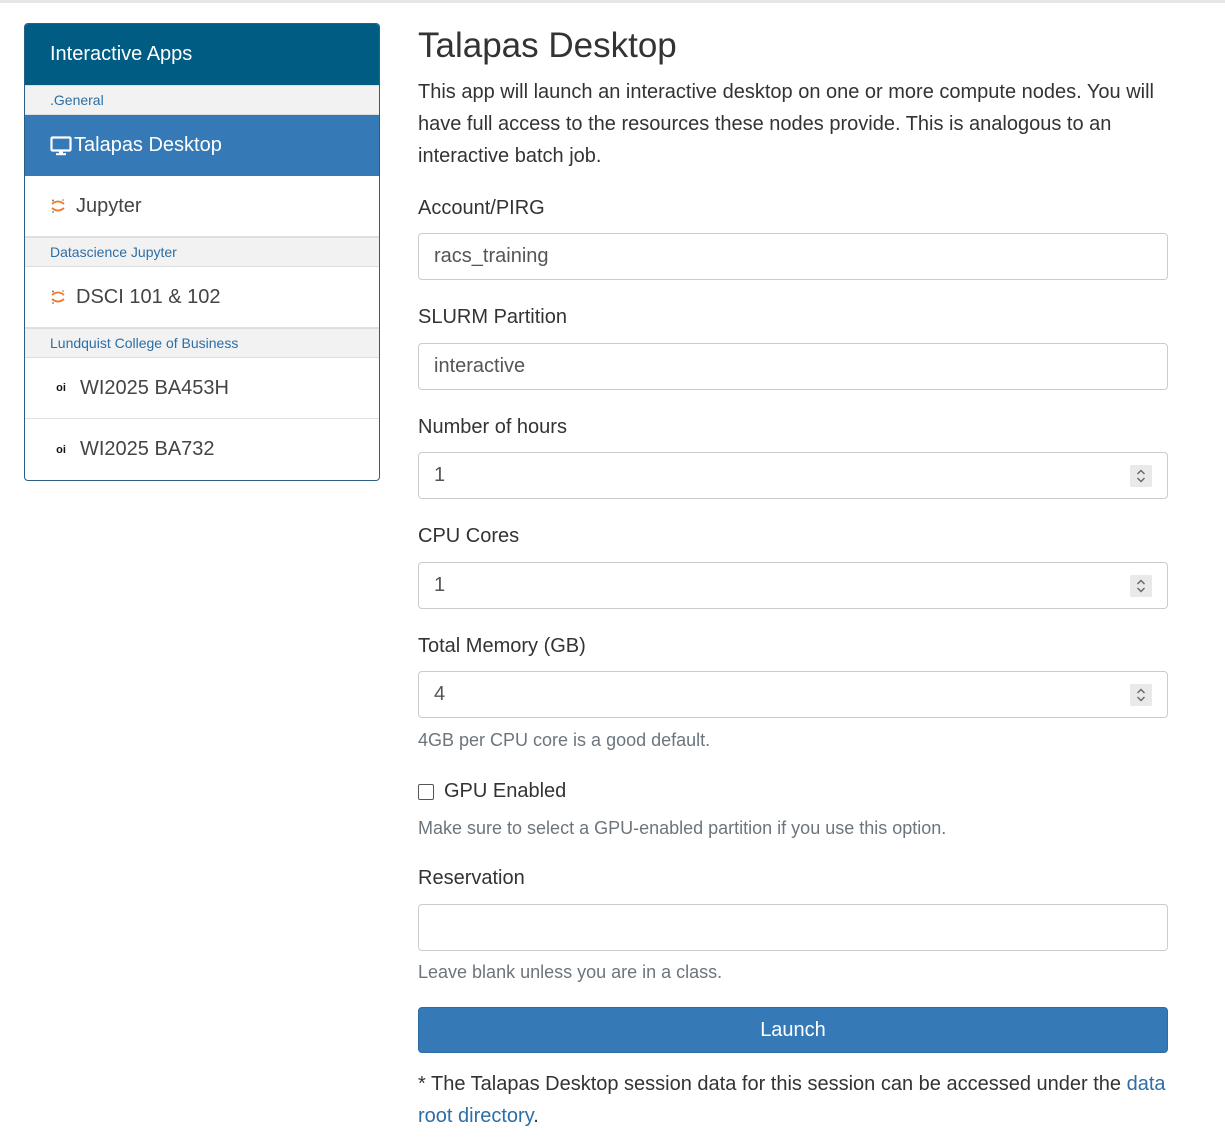 The height and width of the screenshot is (1142, 1225). What do you see at coordinates (491, 256) in the screenshot?
I see `account-value: racs_training` at bounding box center [491, 256].